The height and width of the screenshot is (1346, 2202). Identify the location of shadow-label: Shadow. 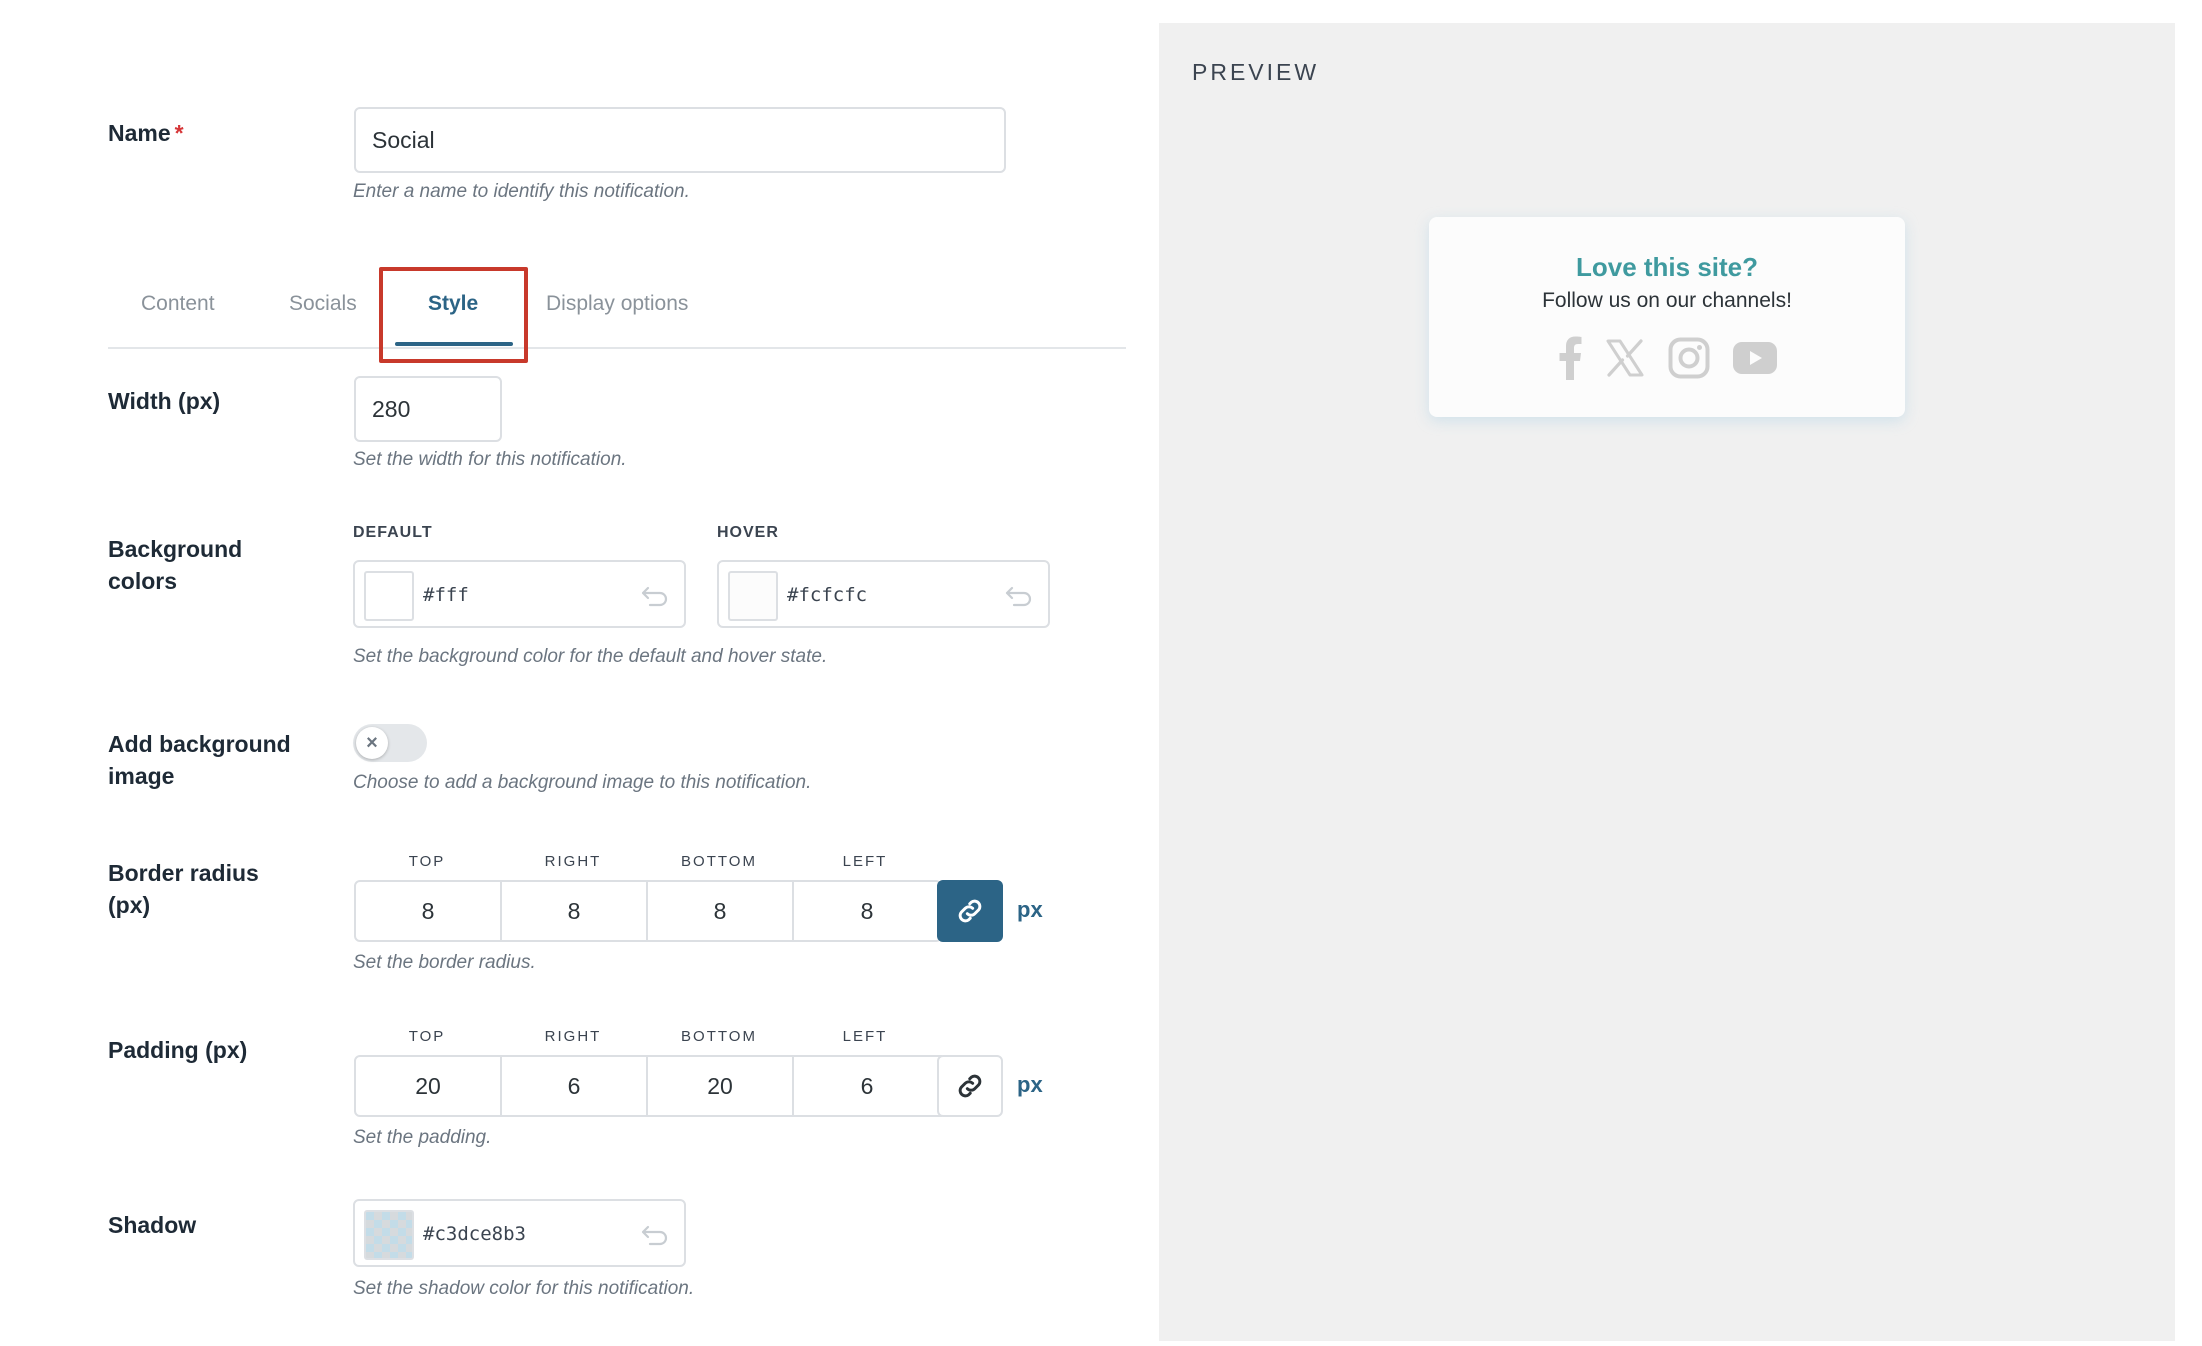
(152, 1225).